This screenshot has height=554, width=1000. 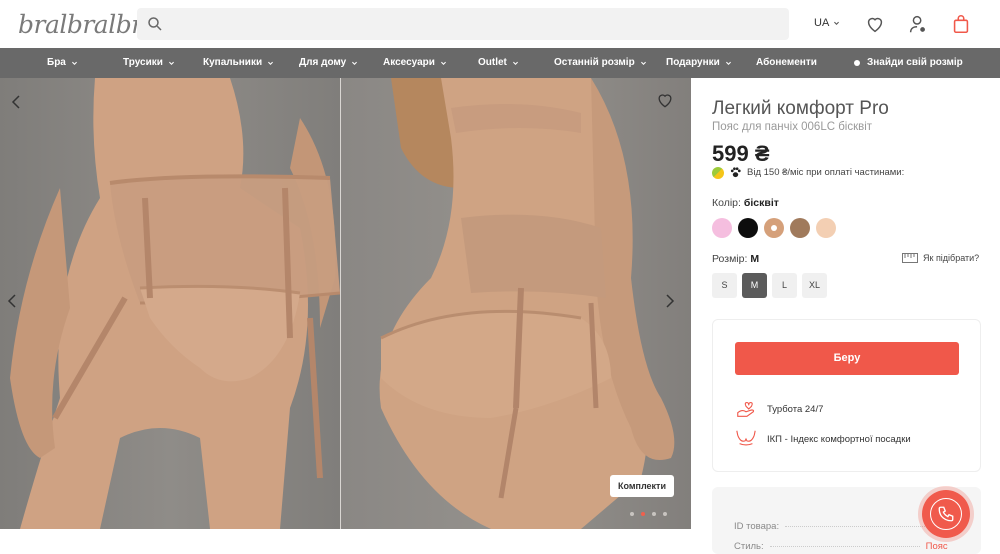 What do you see at coordinates (746, 409) in the screenshot?
I see `care-hands-icon` at bounding box center [746, 409].